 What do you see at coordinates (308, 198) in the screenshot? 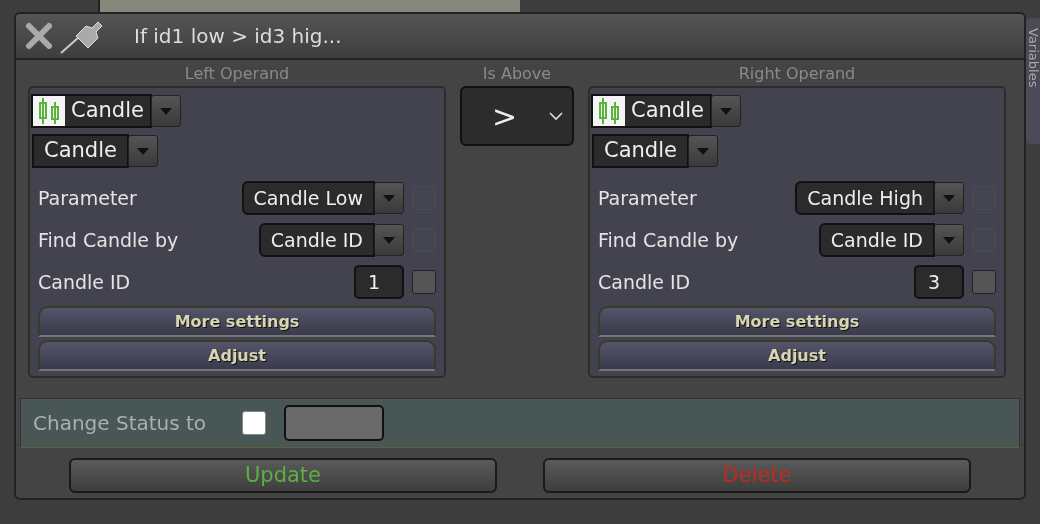
I see `parameter-dropdown: Candle Low` at bounding box center [308, 198].